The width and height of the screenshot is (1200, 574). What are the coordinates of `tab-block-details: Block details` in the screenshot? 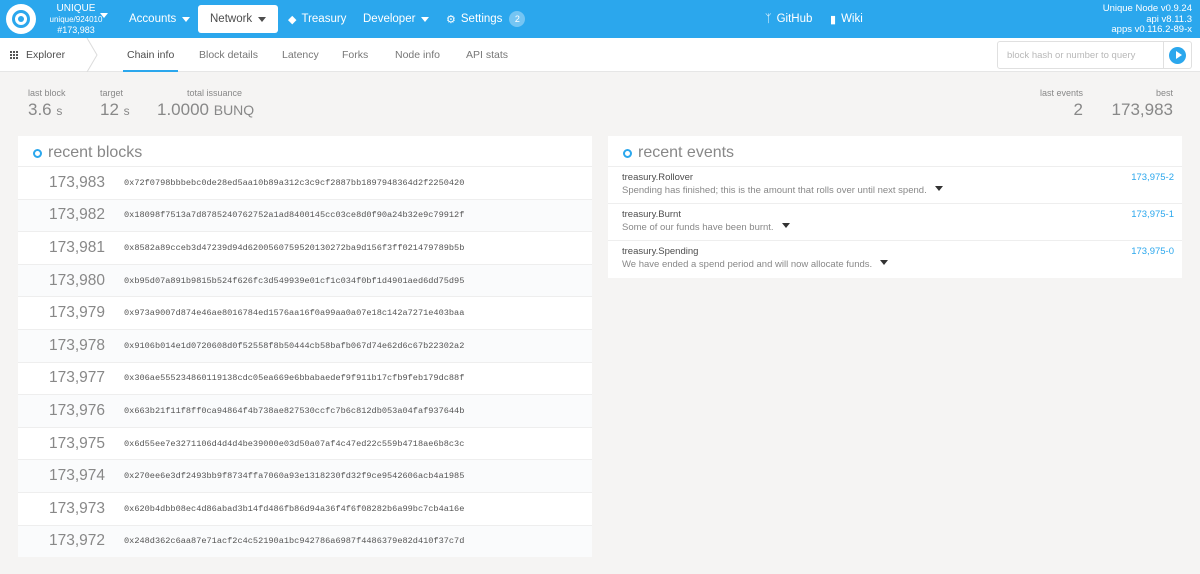 It's located at (228, 55).